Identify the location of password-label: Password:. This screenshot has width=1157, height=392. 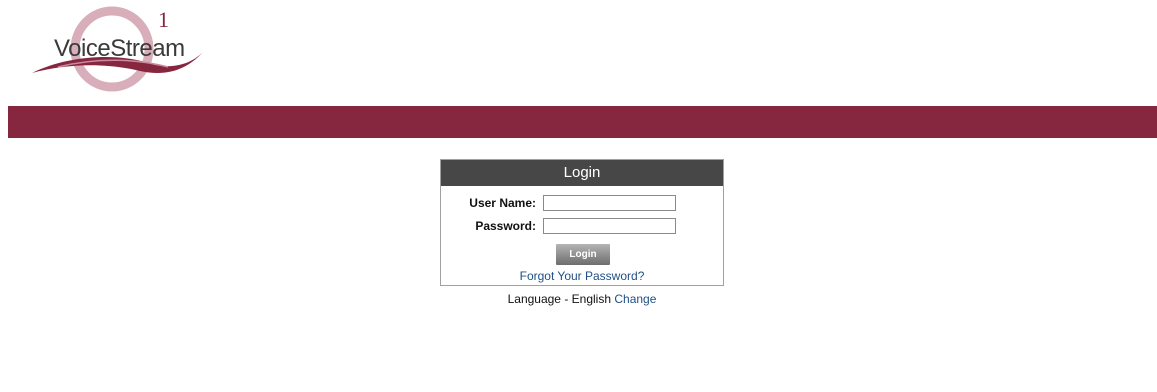
(505, 226).